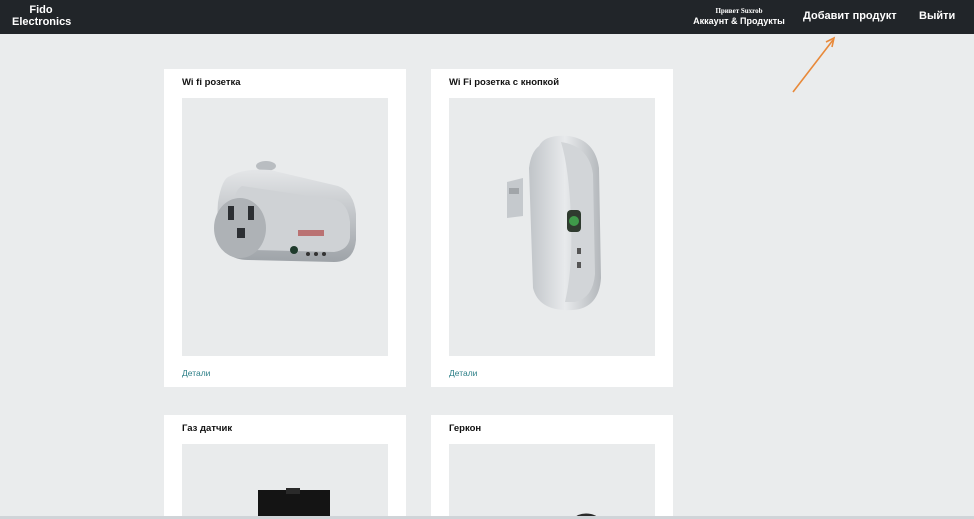 The height and width of the screenshot is (519, 974). Describe the element at coordinates (41, 16) in the screenshot. I see `brand-logo: Fido Electronics` at that location.